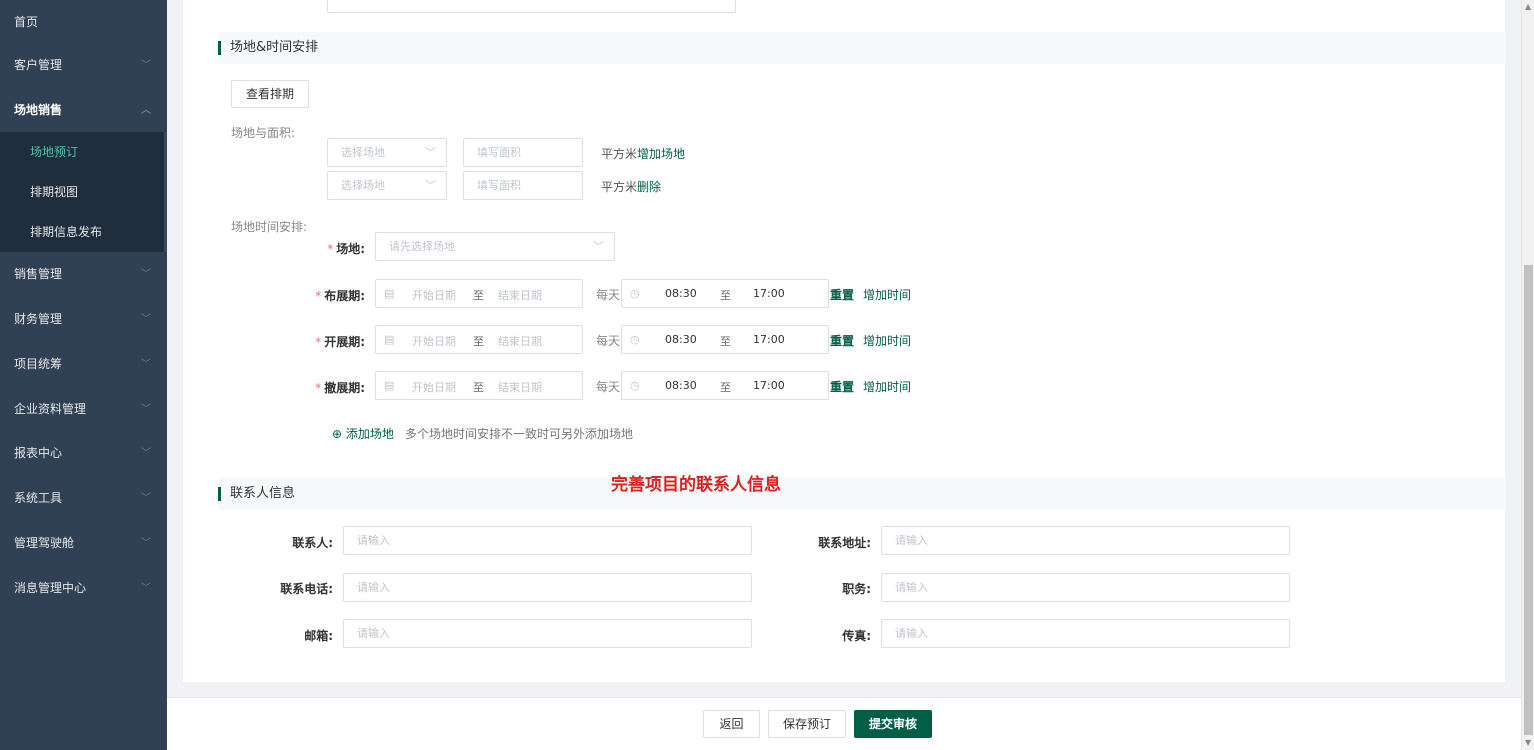 Image resolution: width=1534 pixels, height=750 pixels. What do you see at coordinates (270, 94) in the screenshot?
I see `view-schedule-button: 查看排期` at bounding box center [270, 94].